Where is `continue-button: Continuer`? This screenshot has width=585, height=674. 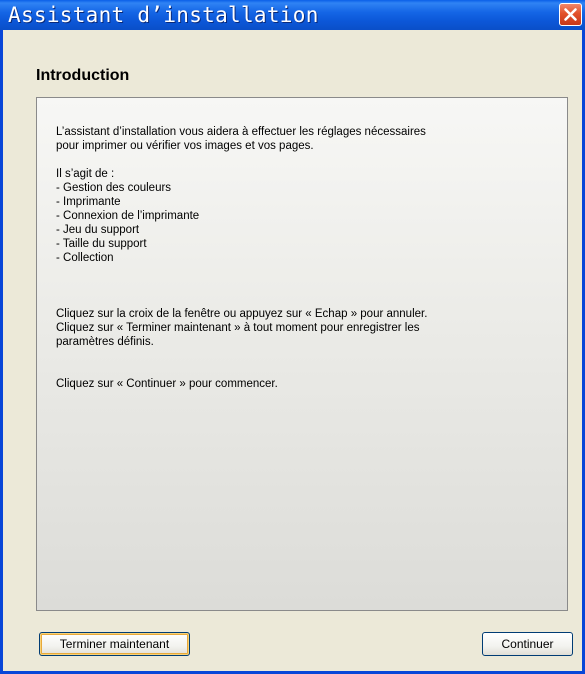
continue-button: Continuer is located at coordinates (527, 644).